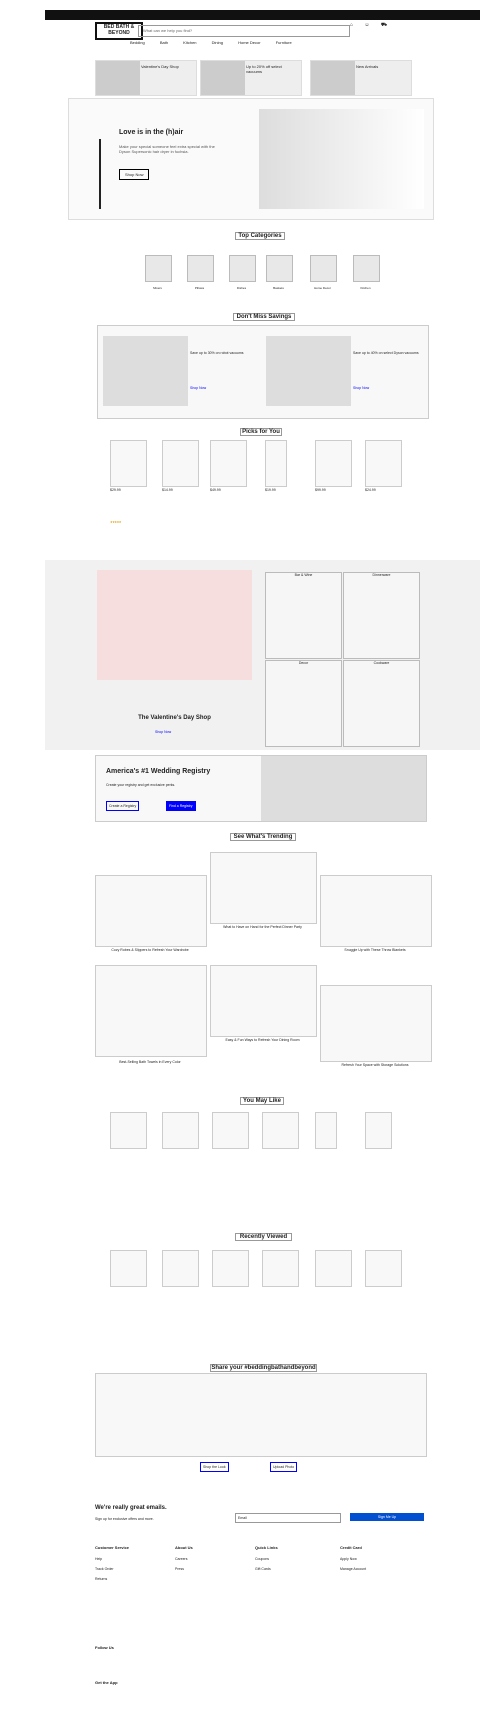 The width and height of the screenshot is (482, 1720). What do you see at coordinates (322, 288) in the screenshot?
I see `category-label: Home Decor` at bounding box center [322, 288].